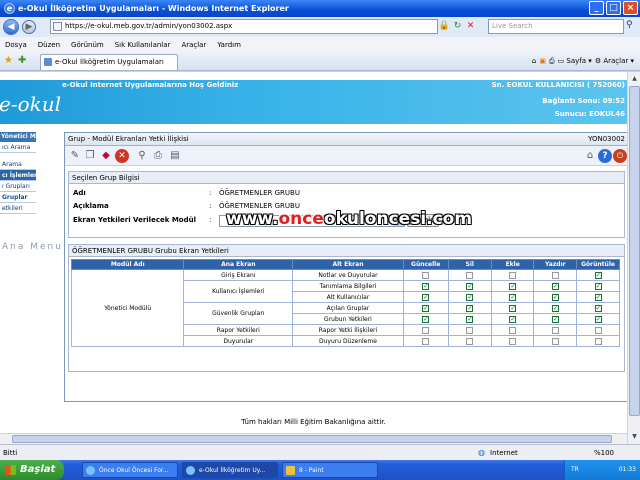 The height and width of the screenshot is (480, 640). Describe the element at coordinates (11, 27) in the screenshot. I see `back-button: ◀` at that location.